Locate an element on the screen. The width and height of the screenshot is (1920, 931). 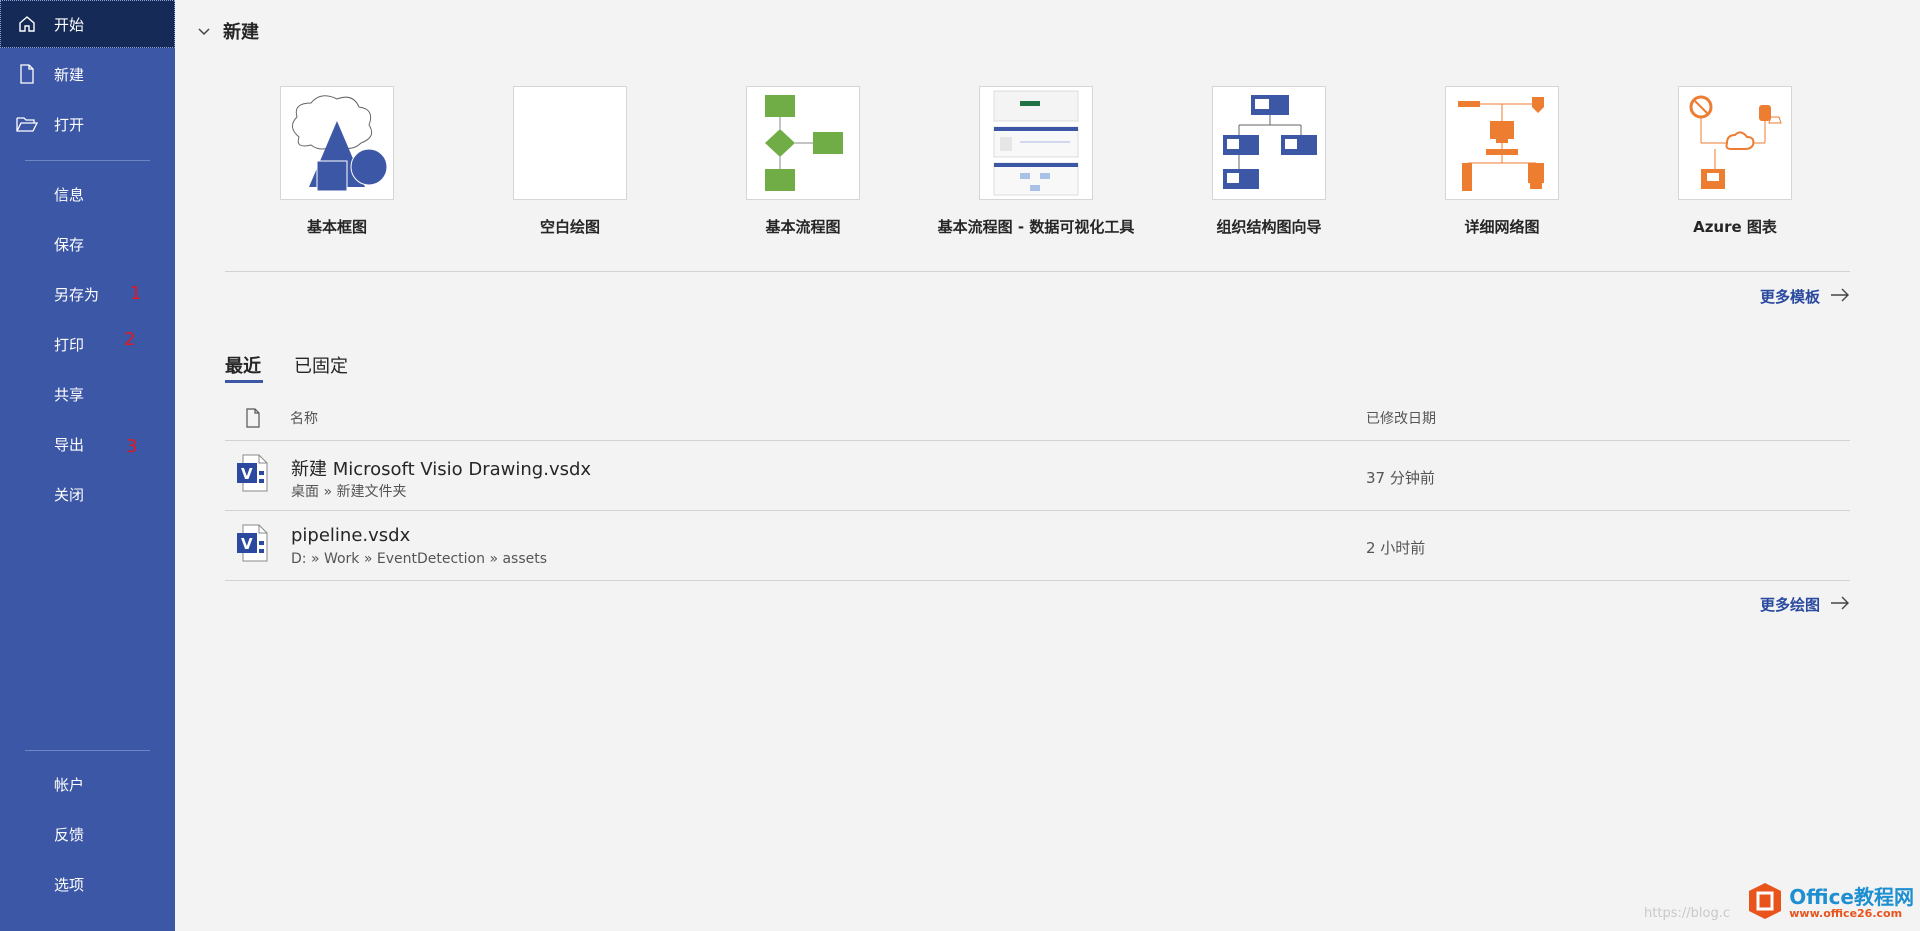
template-basic-flowchart: 基本流程图 is located at coordinates (803, 161).